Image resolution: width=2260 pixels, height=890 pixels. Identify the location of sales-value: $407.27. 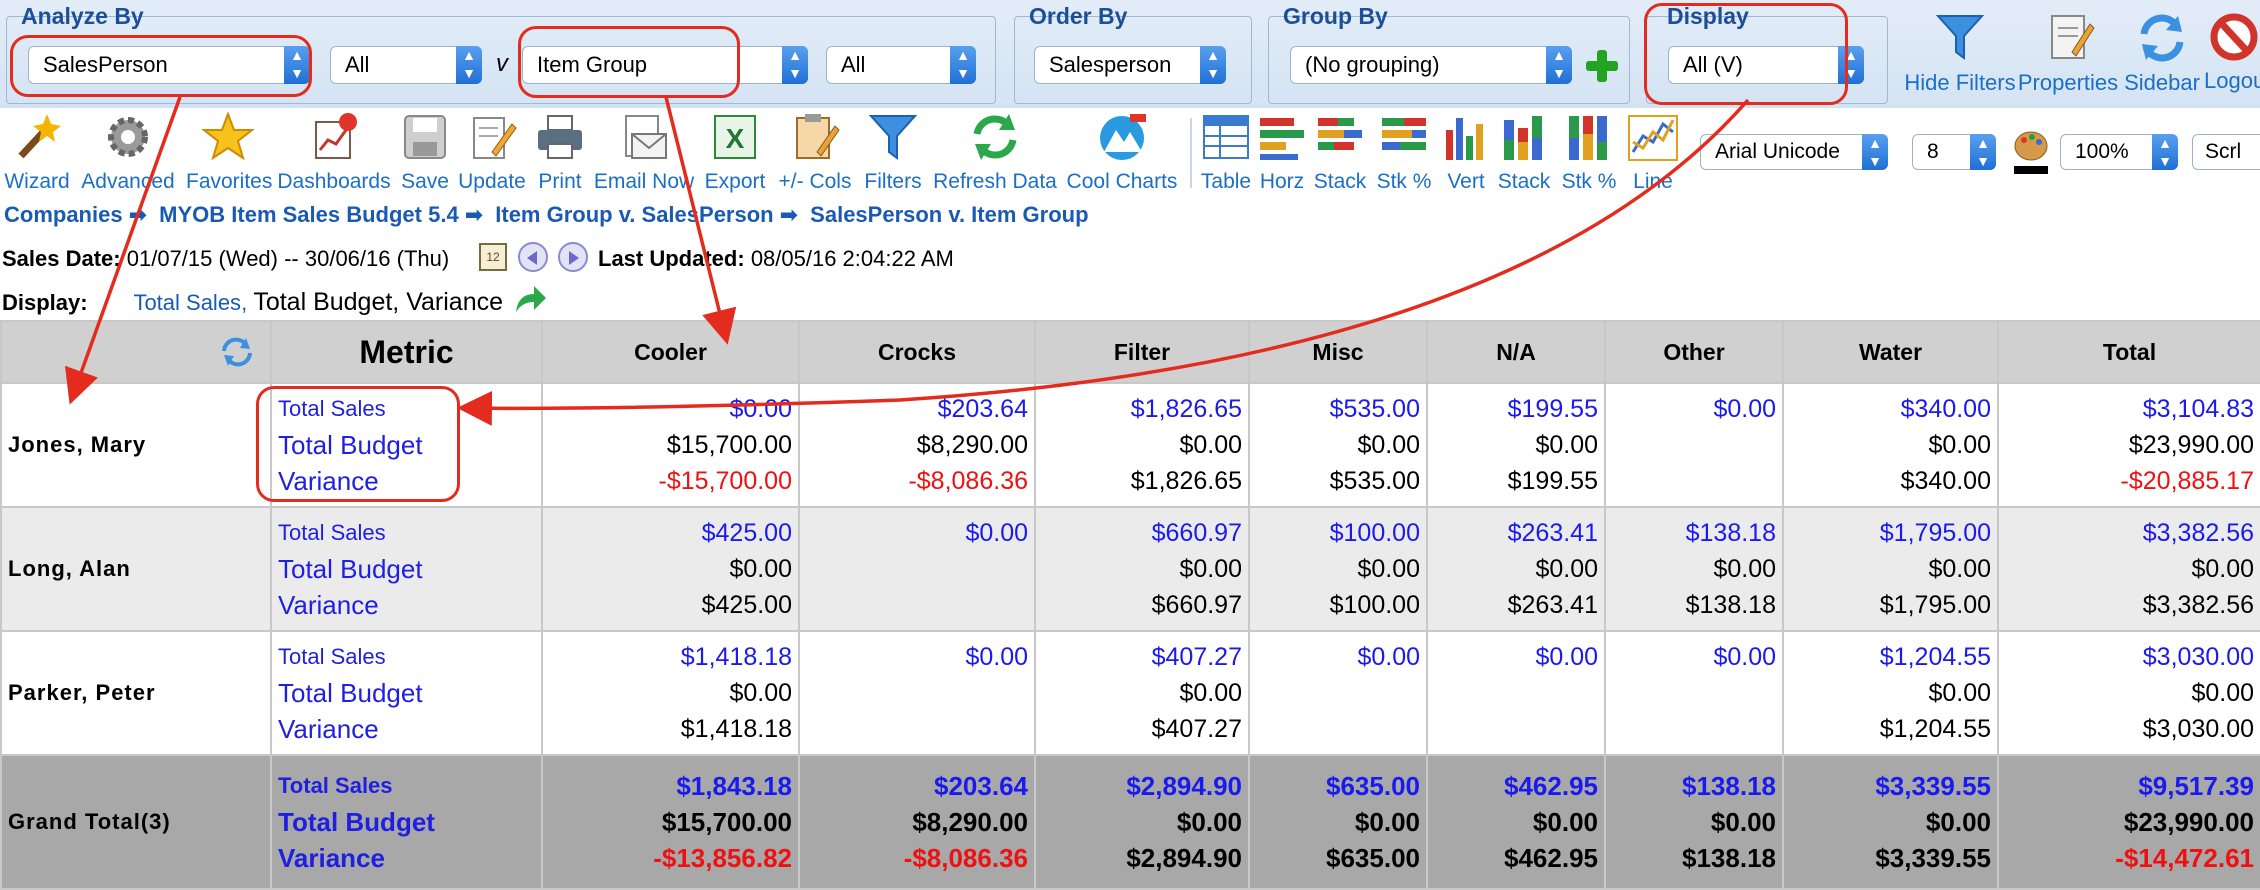
(1139, 657).